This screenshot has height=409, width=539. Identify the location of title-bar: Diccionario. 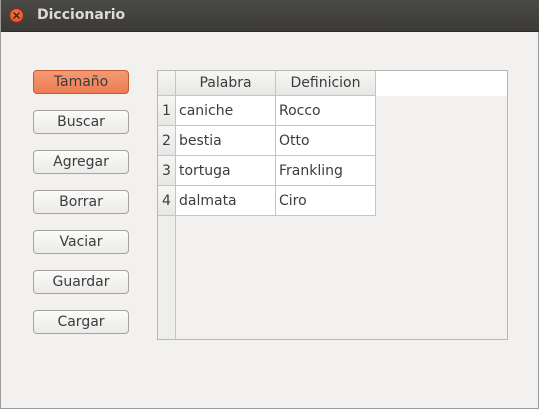
(270, 16).